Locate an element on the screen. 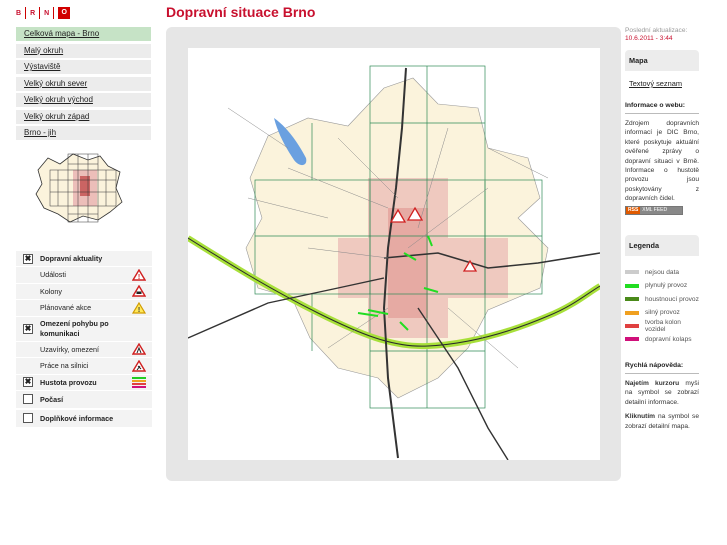 Image resolution: width=727 pixels, height=545 pixels. legend-item: dopravní kolaps is located at coordinates (662, 339).